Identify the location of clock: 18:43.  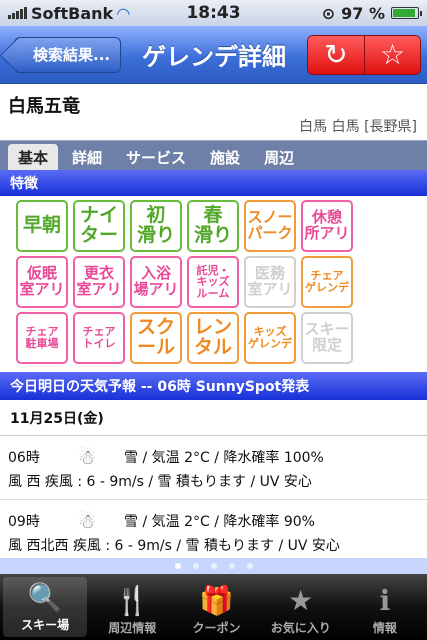
(213, 13).